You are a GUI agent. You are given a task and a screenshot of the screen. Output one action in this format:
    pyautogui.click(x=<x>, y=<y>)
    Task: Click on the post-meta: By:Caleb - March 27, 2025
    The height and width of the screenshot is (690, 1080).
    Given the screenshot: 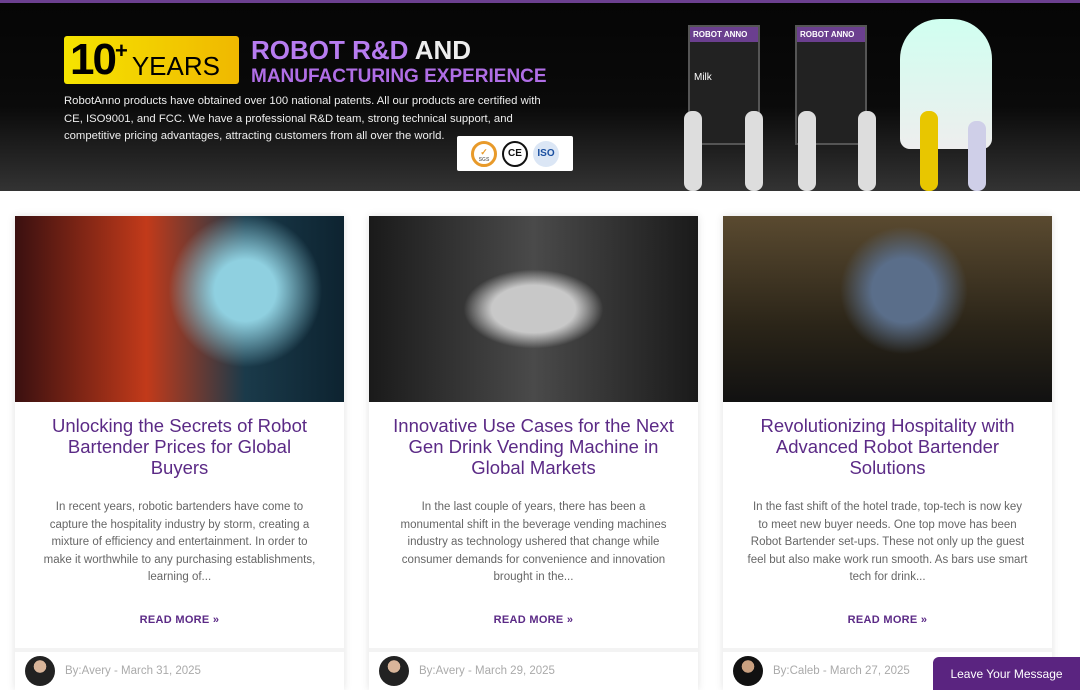 What is the action you would take?
    pyautogui.click(x=841, y=671)
    